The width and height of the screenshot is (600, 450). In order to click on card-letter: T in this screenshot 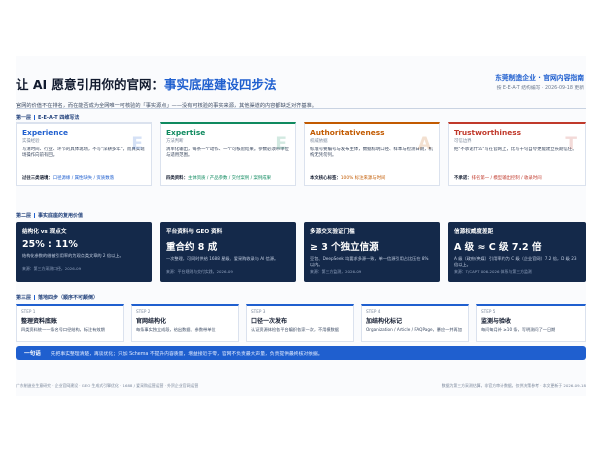, I will do `click(571, 144)`.